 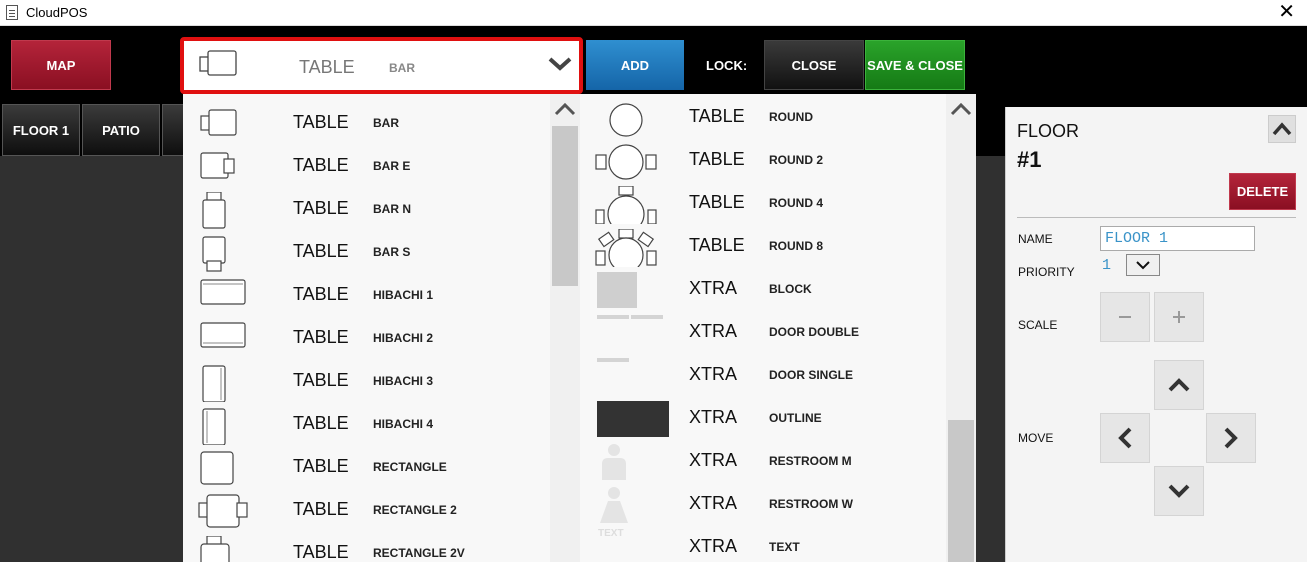 What do you see at coordinates (1029, 159) in the screenshot?
I see `floor-number: #1` at bounding box center [1029, 159].